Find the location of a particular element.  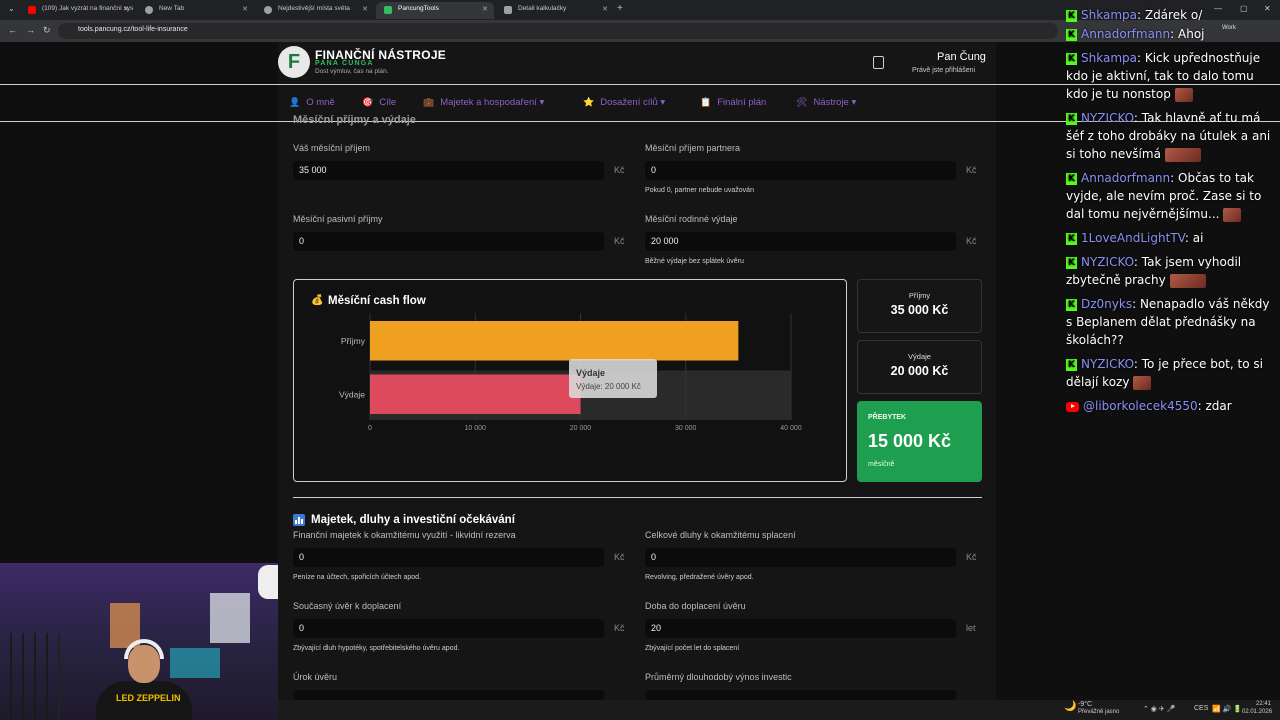

family-expenses-input: 20 000 is located at coordinates (800, 241).